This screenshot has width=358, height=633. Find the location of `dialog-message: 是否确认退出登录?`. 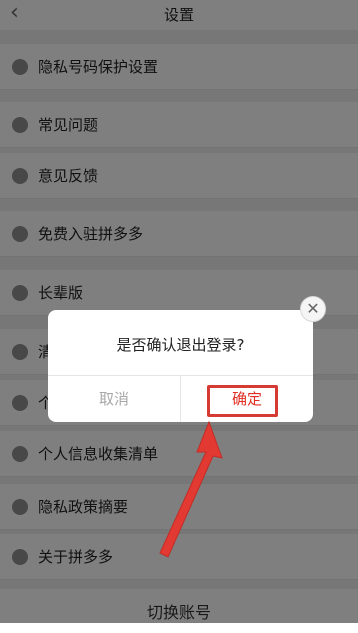

dialog-message: 是否确认退出登录? is located at coordinates (180, 345).